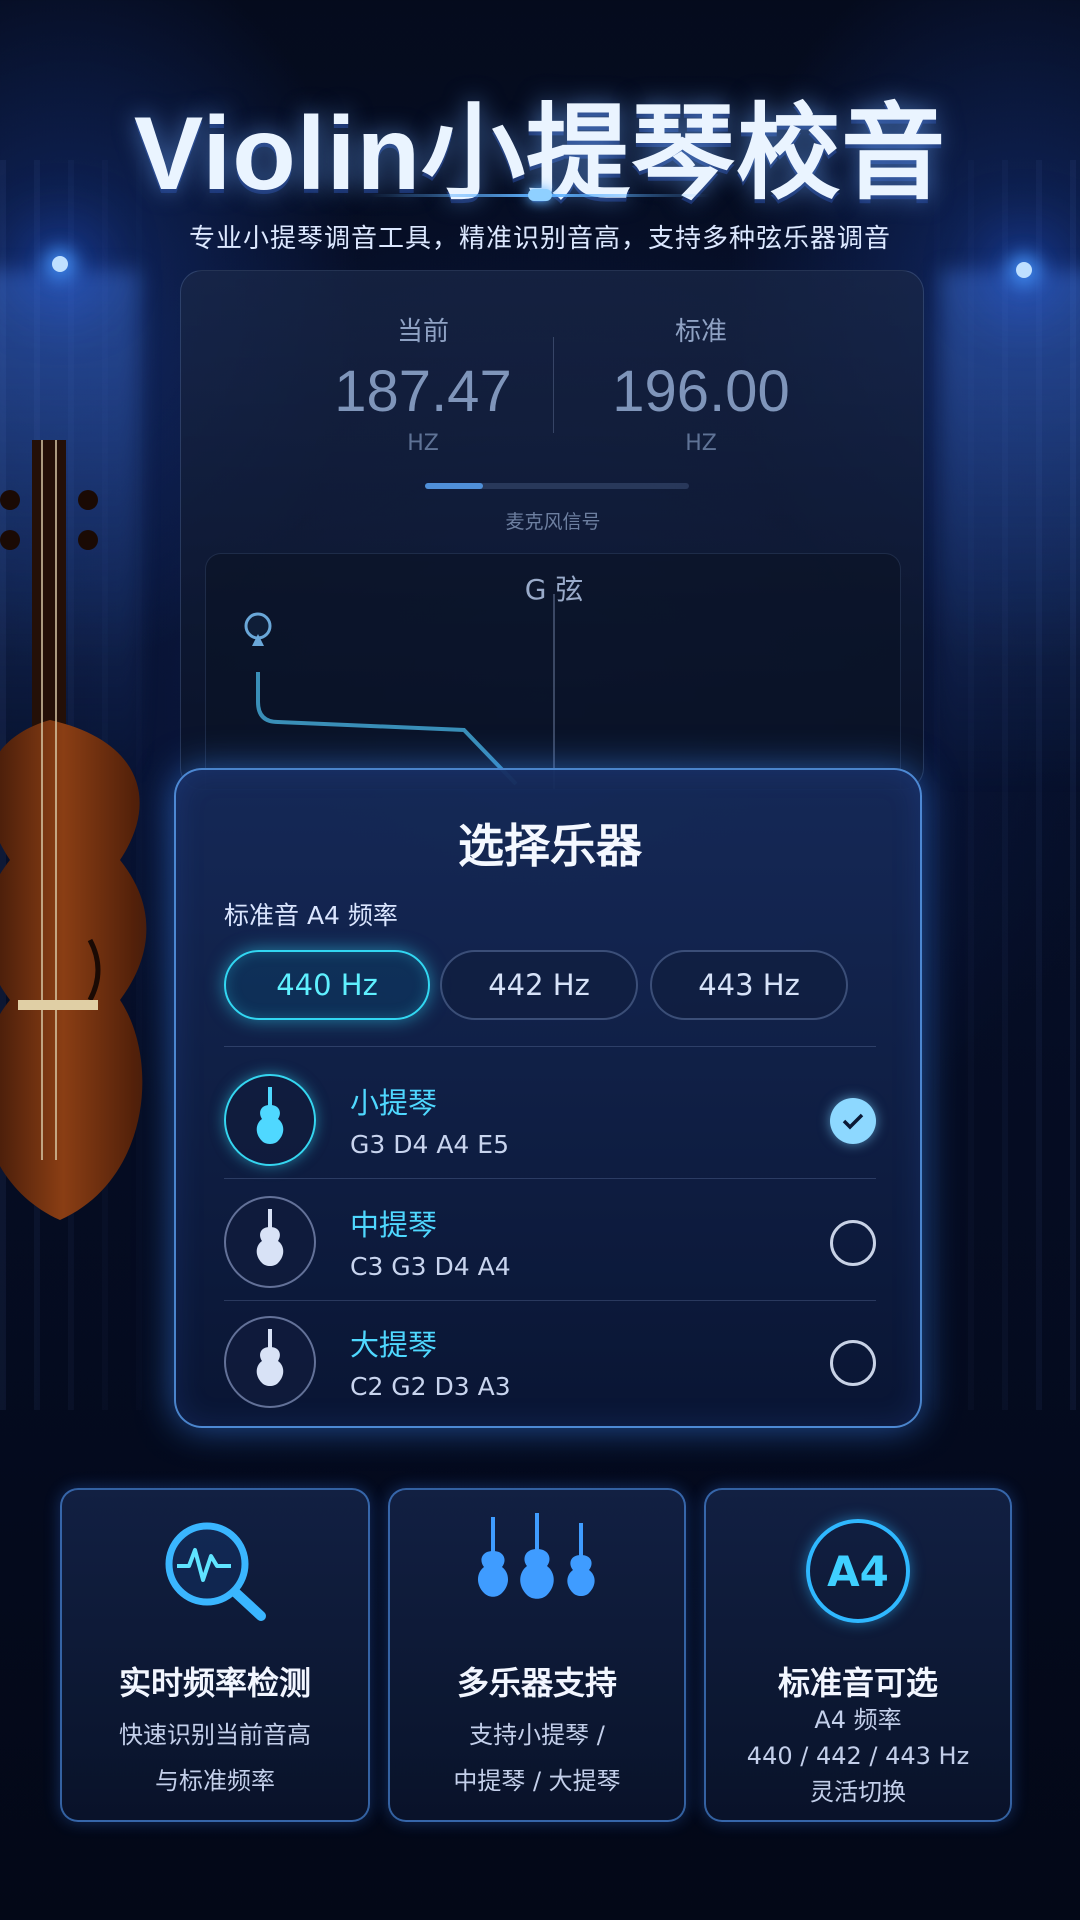 This screenshot has height=1920, width=1080. What do you see at coordinates (215, 1655) in the screenshot?
I see `feature-card-realtime: 实时频率检测 快速识别当前音高 与标准频率` at bounding box center [215, 1655].